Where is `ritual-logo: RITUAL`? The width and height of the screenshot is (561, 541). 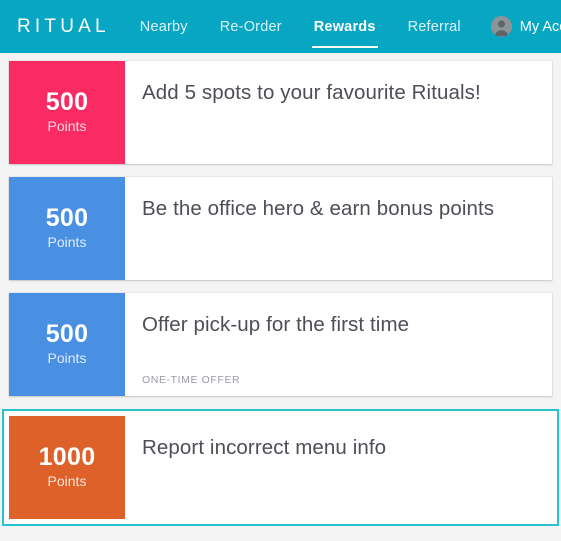 ritual-logo: RITUAL is located at coordinates (62, 26).